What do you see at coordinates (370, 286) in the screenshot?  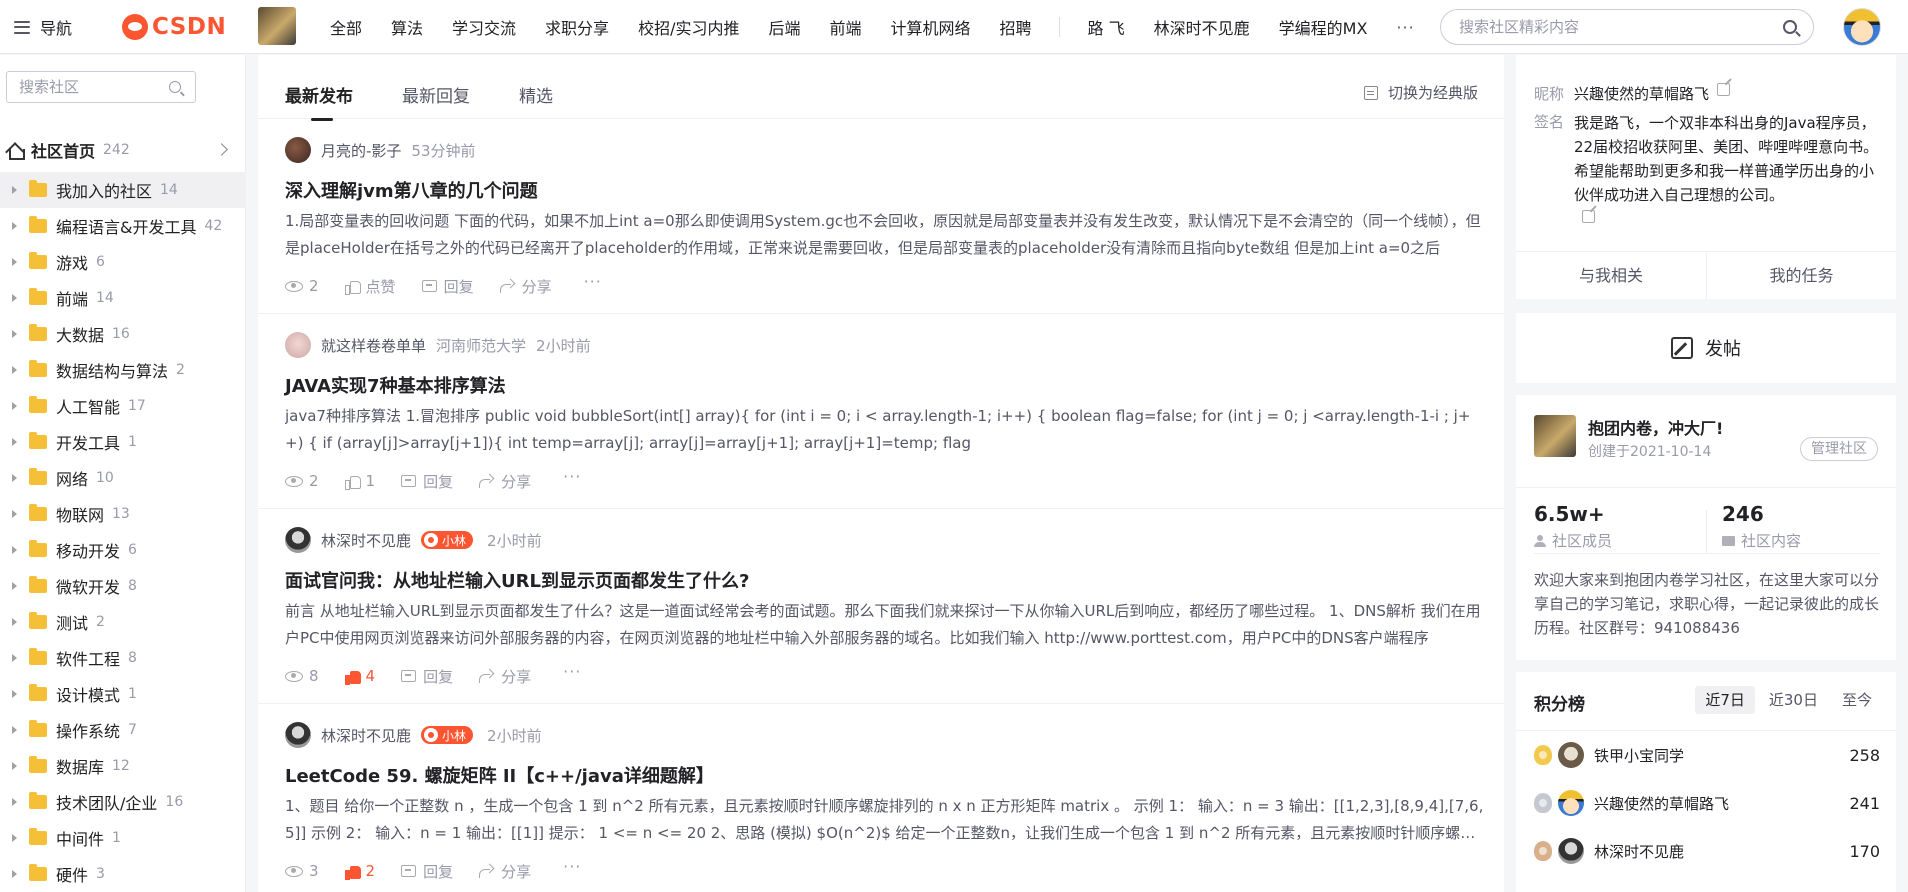 I see `like-button: 点赞` at bounding box center [370, 286].